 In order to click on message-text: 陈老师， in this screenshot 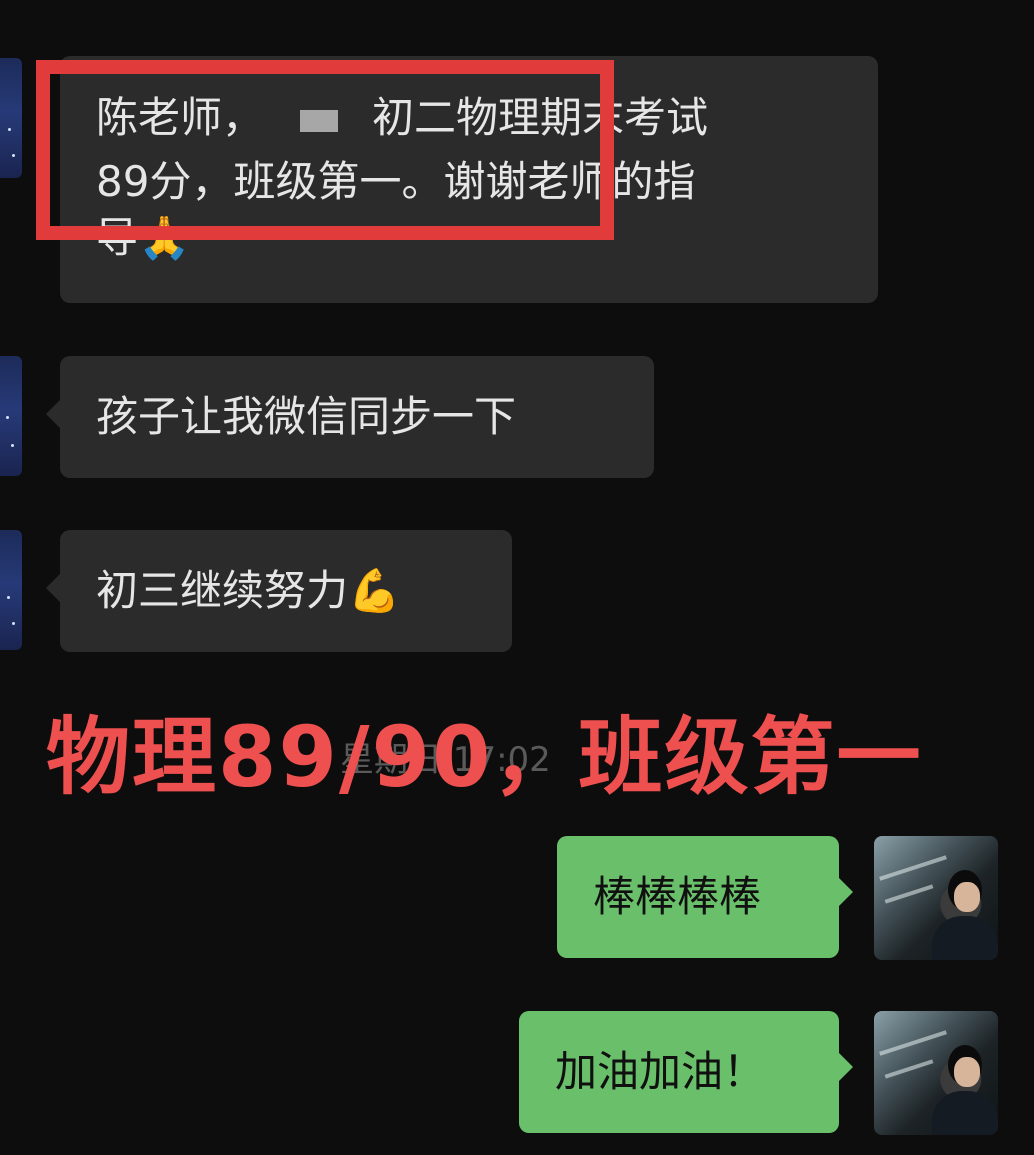, I will do `click(180, 117)`.